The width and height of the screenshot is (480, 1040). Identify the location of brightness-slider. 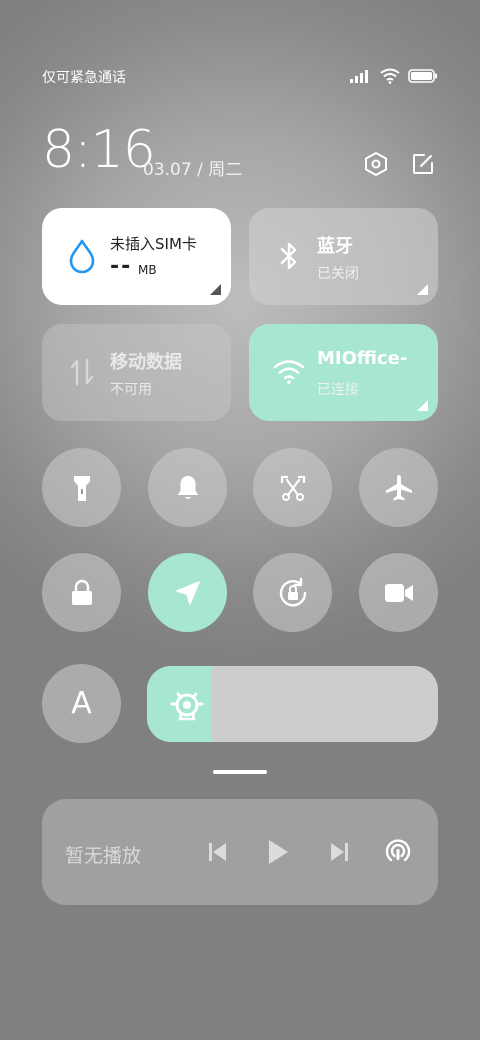
(292, 704).